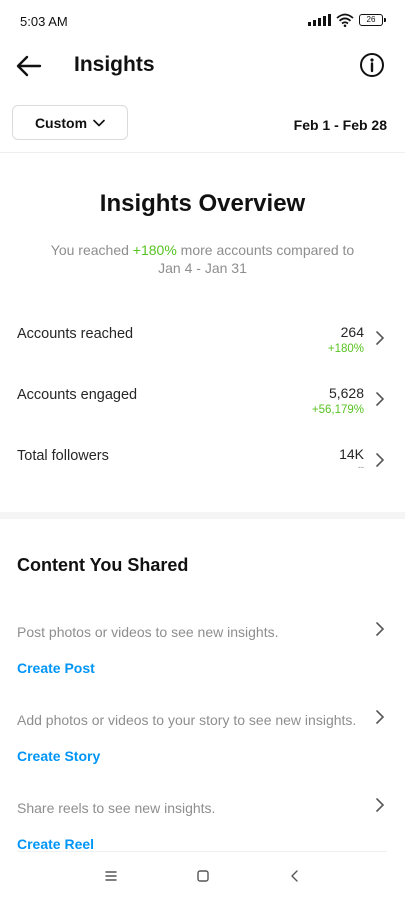 The width and height of the screenshot is (405, 900). What do you see at coordinates (30, 66) in the screenshot?
I see `arrow-left-icon` at bounding box center [30, 66].